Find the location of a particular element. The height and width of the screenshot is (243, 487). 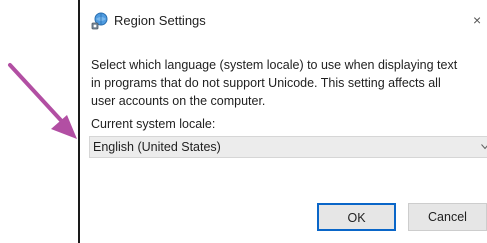

cancel-button: Cancel is located at coordinates (447, 217).